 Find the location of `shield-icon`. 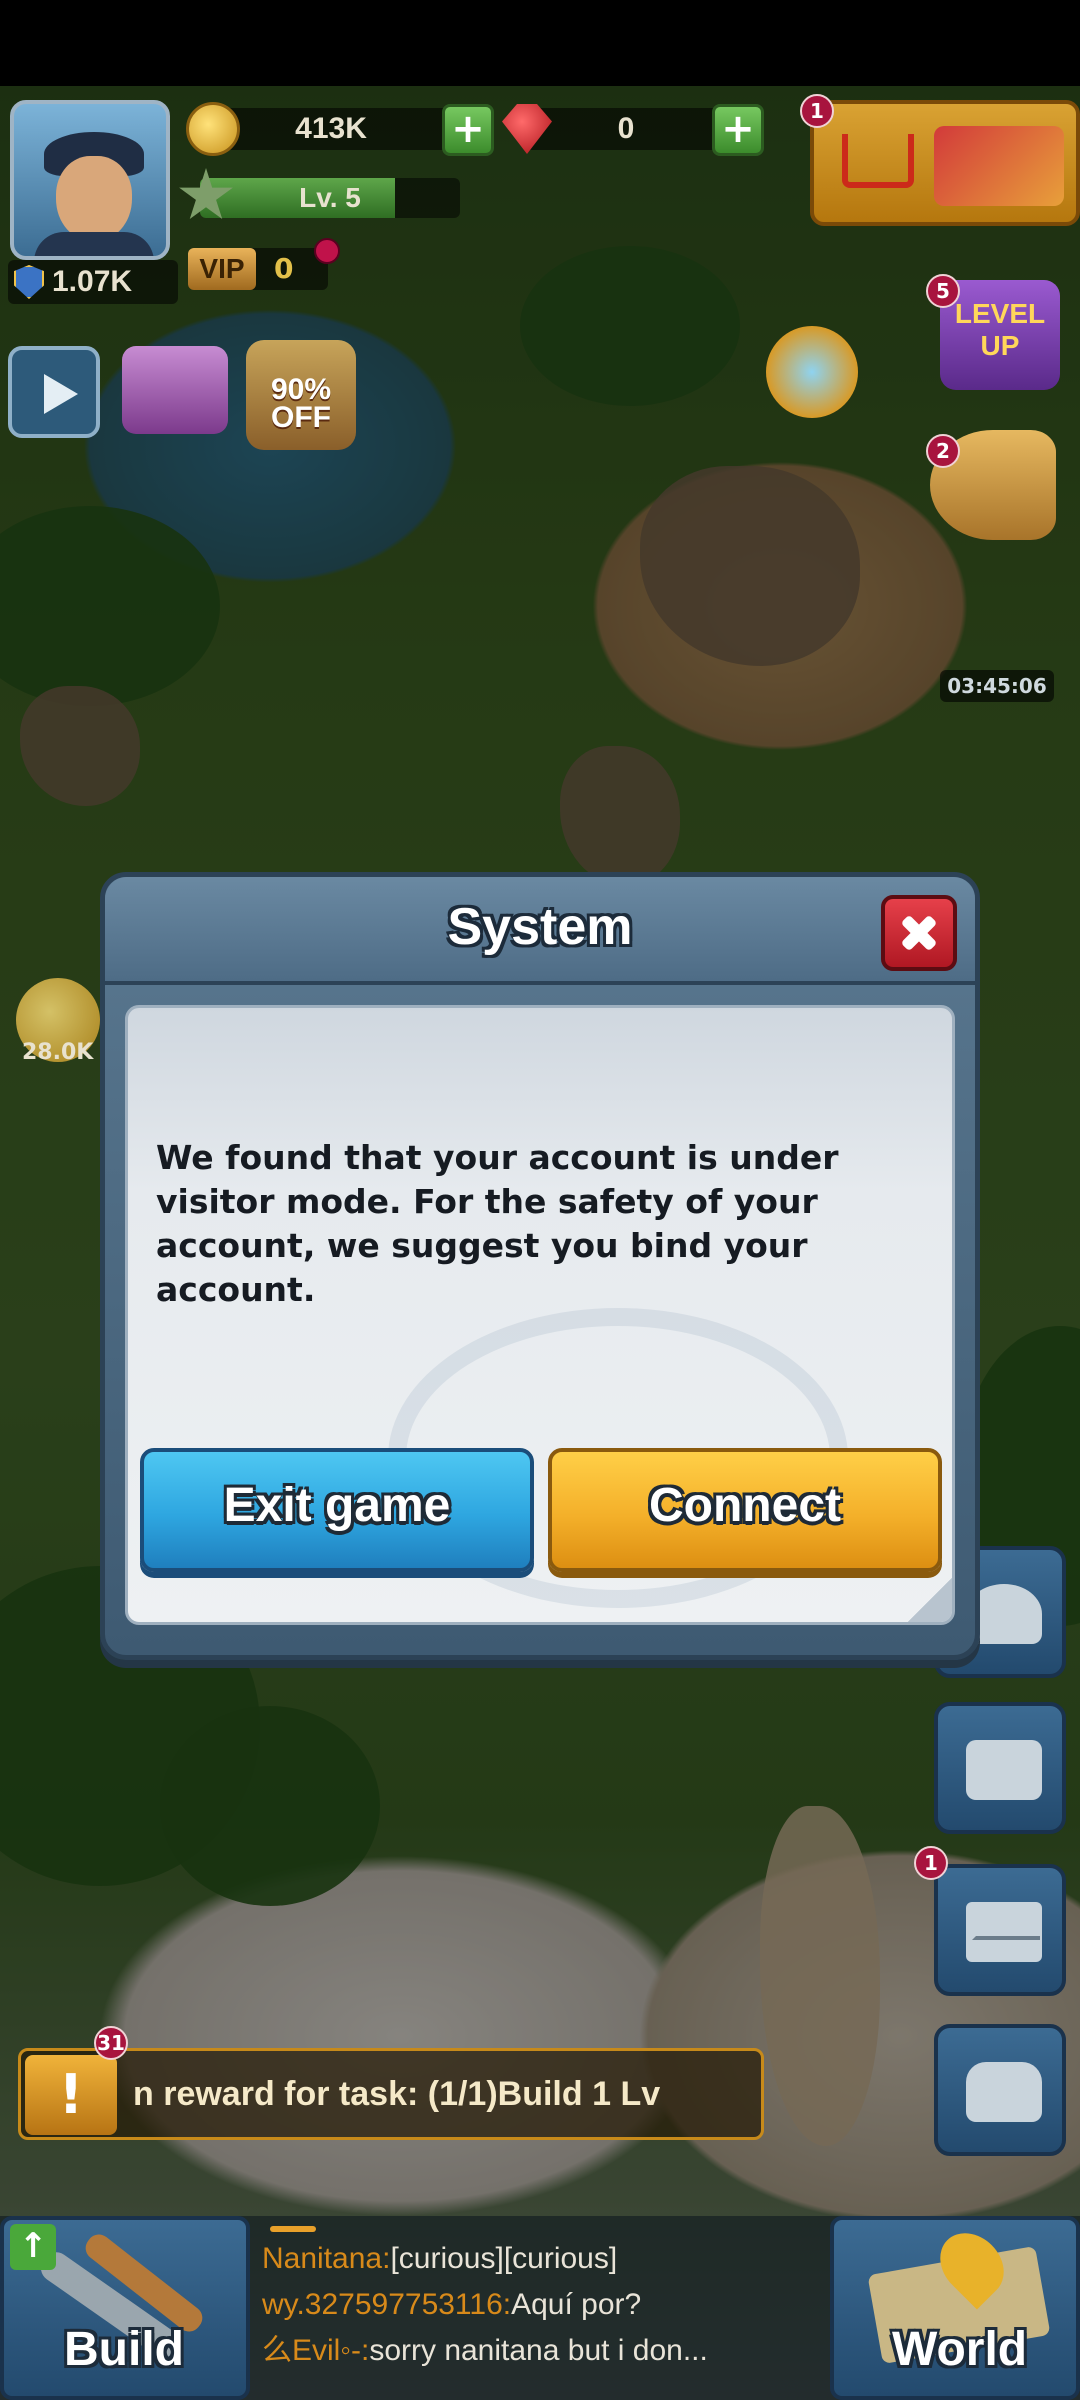

shield-icon is located at coordinates (29, 282).